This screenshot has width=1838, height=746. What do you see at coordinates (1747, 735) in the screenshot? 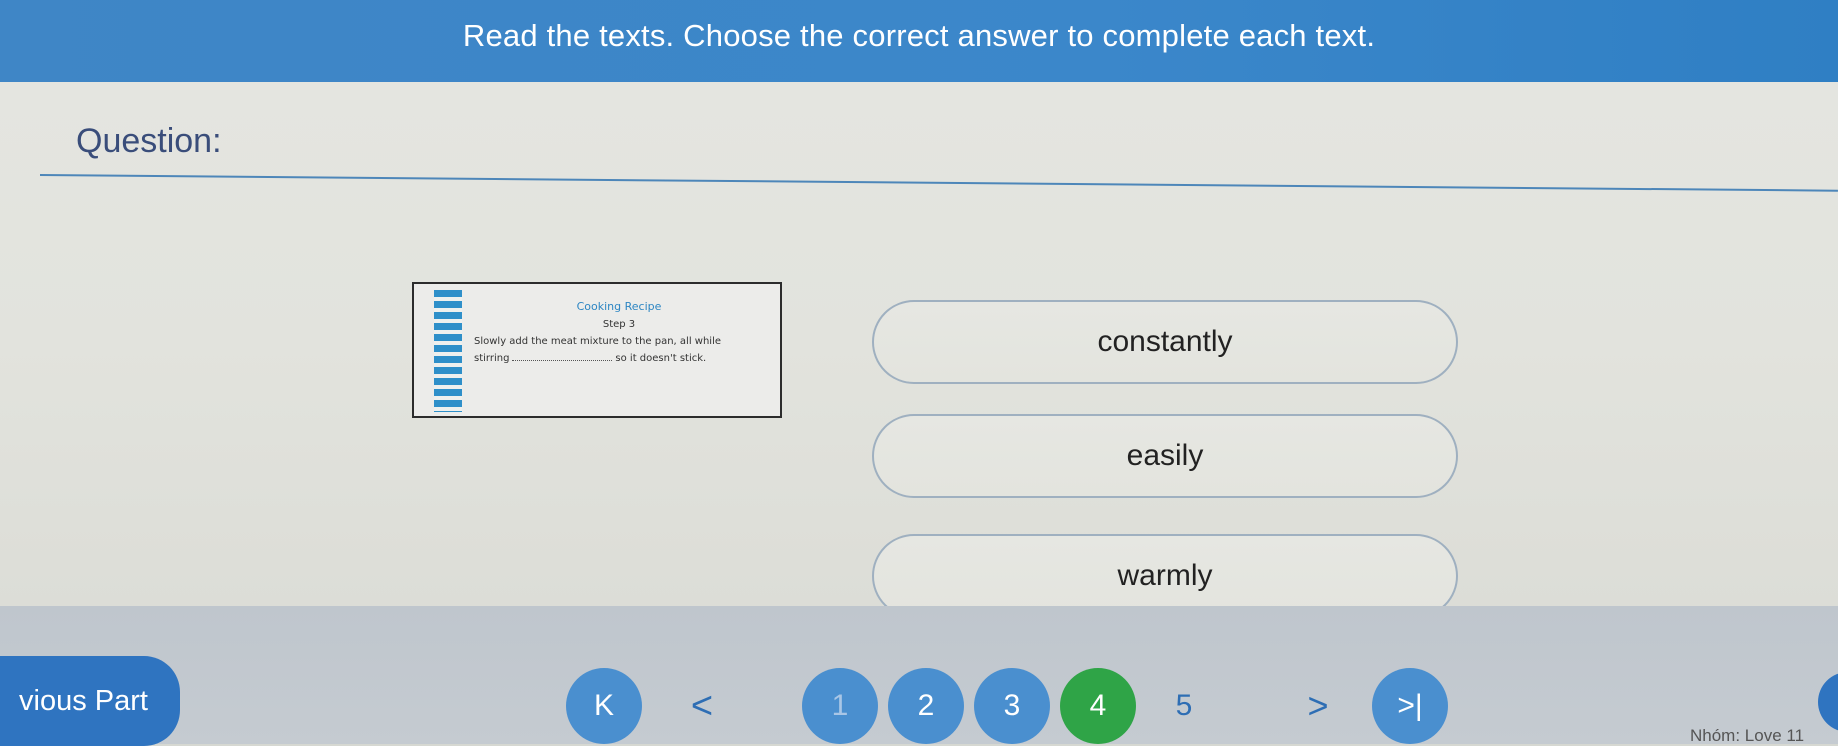
I see `group-label: Nhóm: Love 11` at bounding box center [1747, 735].